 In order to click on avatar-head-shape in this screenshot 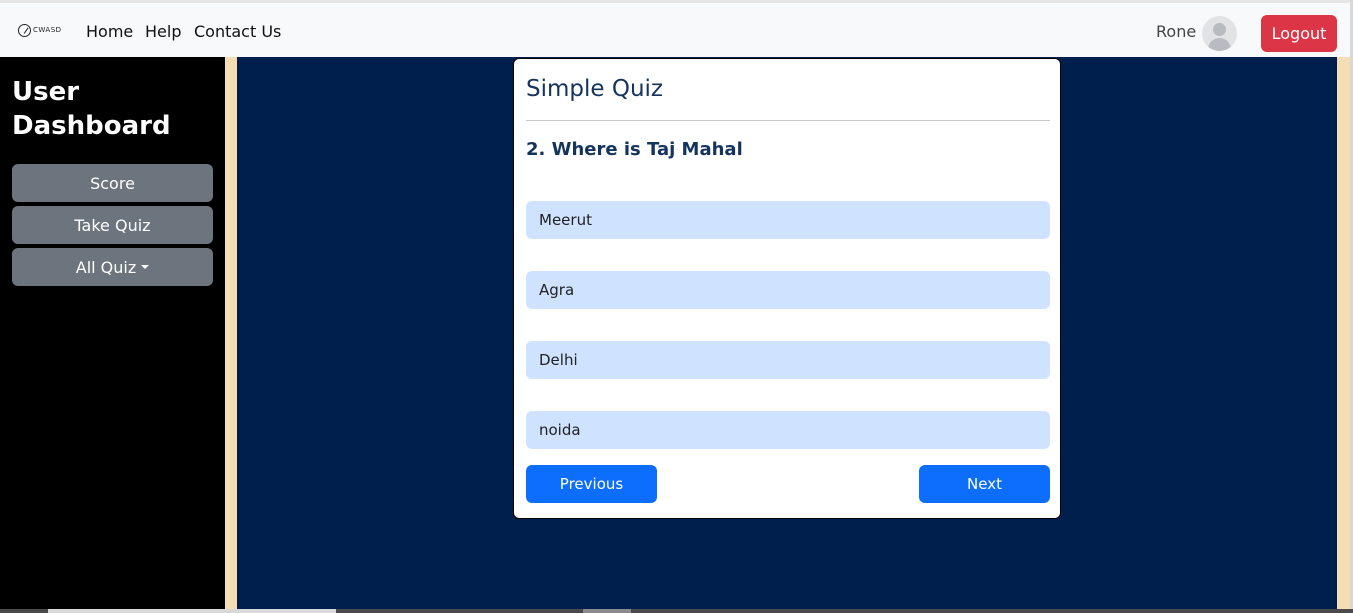, I will do `click(1219, 29)`.